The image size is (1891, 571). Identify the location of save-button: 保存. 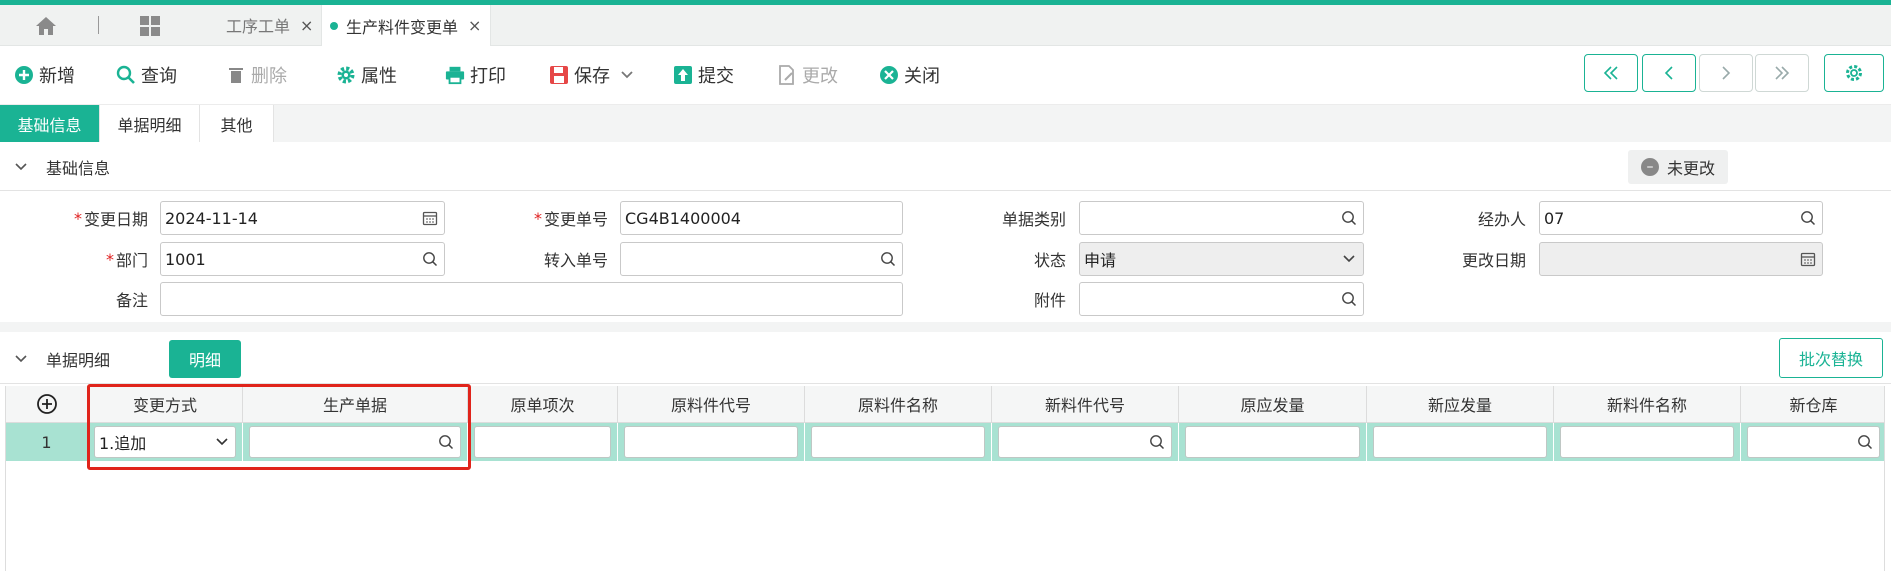
(591, 75).